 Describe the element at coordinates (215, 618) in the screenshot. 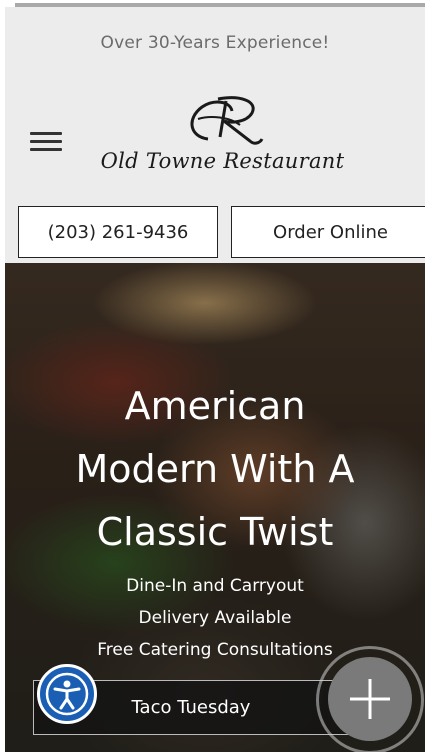

I see `hero-subtitle: Delivery Available` at that location.